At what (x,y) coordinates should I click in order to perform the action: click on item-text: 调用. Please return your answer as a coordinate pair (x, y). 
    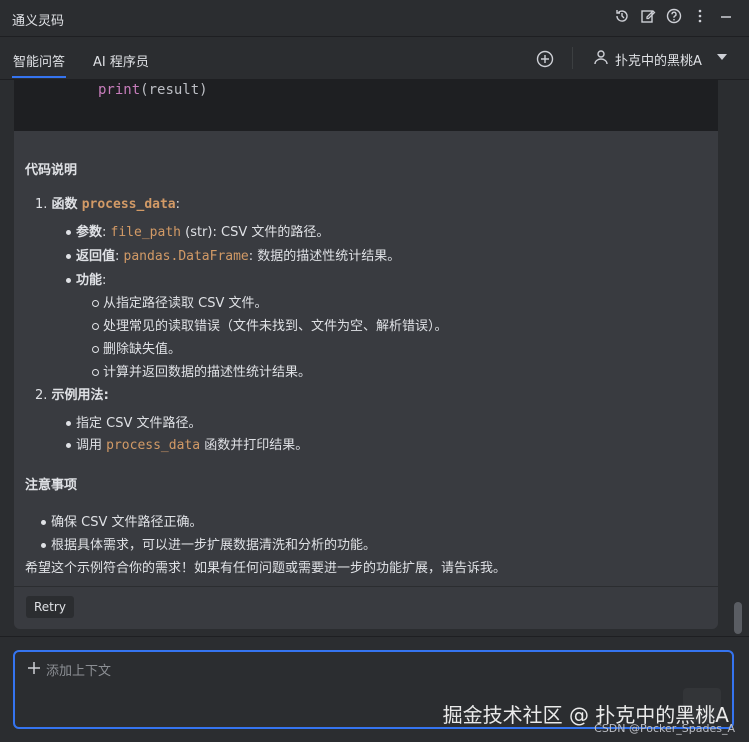
    Looking at the image, I should click on (91, 445).